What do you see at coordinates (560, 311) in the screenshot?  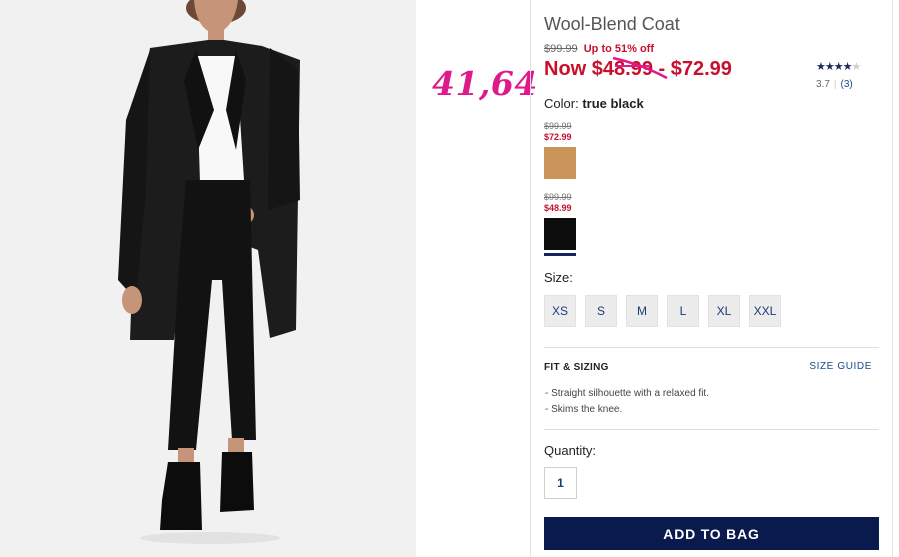 I see `size-xs-button: XS` at bounding box center [560, 311].